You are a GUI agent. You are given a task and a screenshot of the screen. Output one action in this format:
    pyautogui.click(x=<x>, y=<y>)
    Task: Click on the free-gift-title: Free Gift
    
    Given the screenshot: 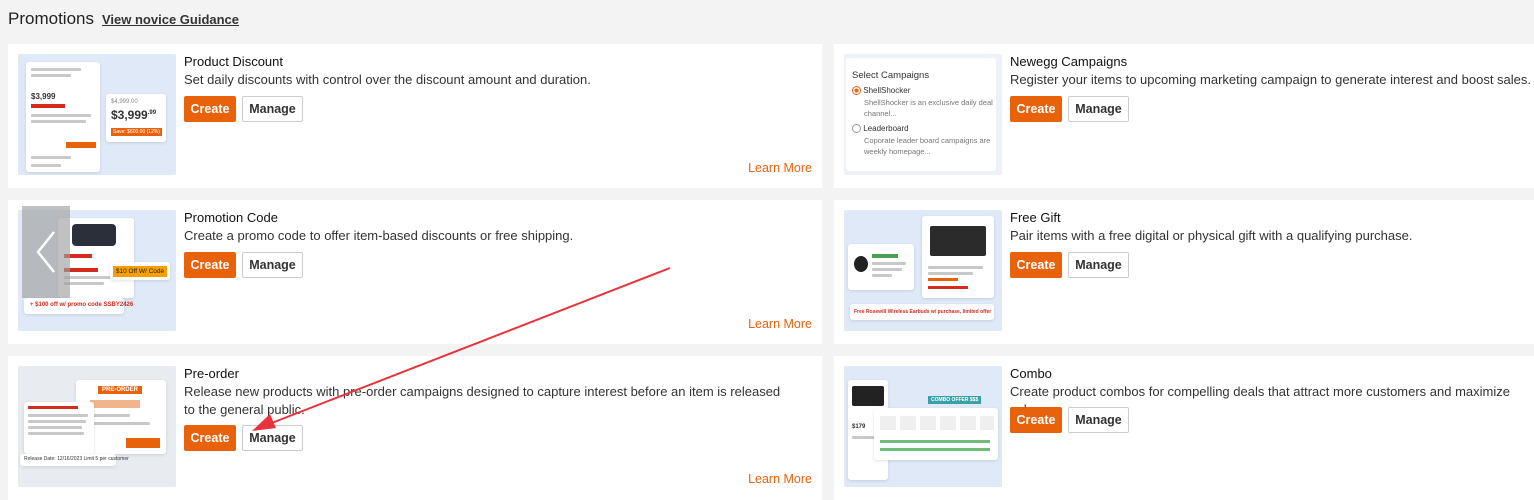 What is the action you would take?
    pyautogui.click(x=1035, y=217)
    